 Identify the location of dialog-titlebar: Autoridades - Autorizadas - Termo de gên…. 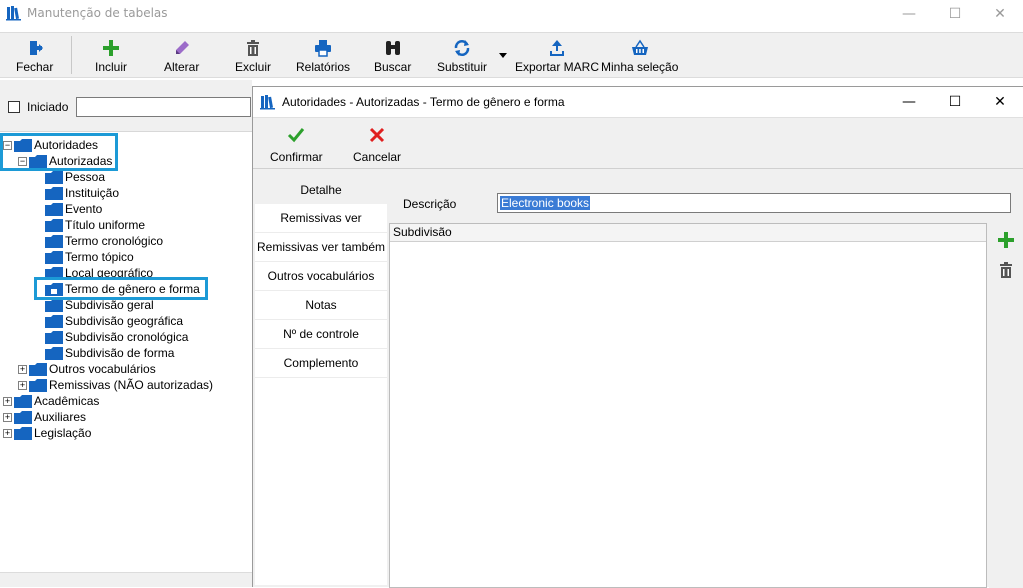
(638, 102).